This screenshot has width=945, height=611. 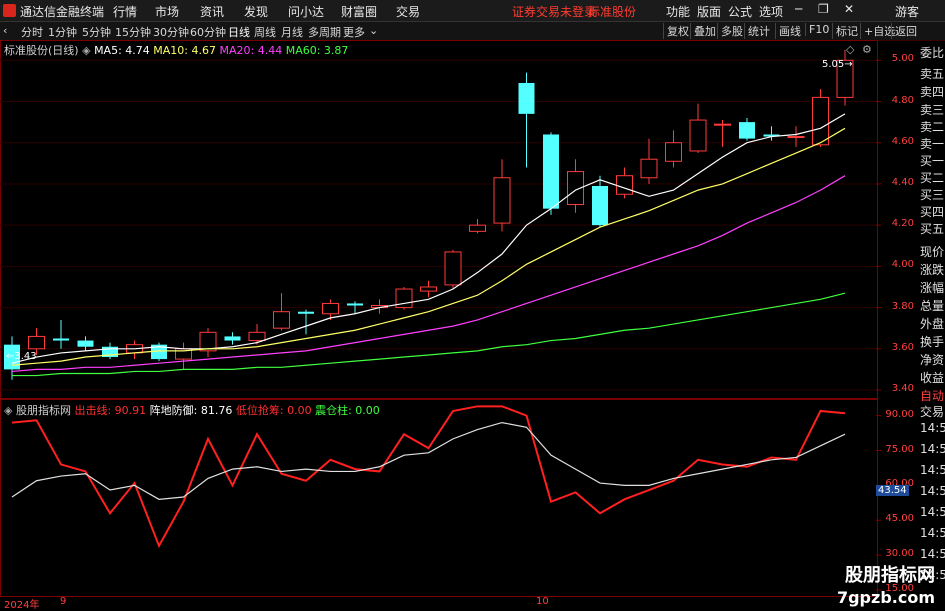 I want to click on side-panel-item: 买二, so click(x=932, y=177).